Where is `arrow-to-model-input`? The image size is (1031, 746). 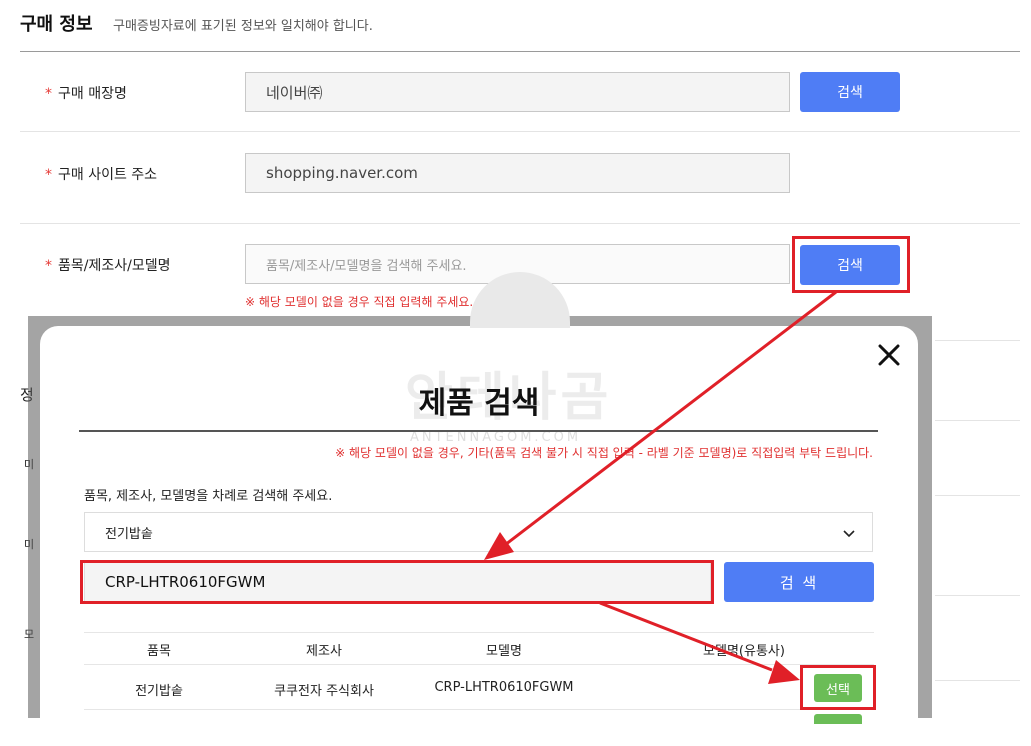 arrow-to-model-input is located at coordinates (665, 421).